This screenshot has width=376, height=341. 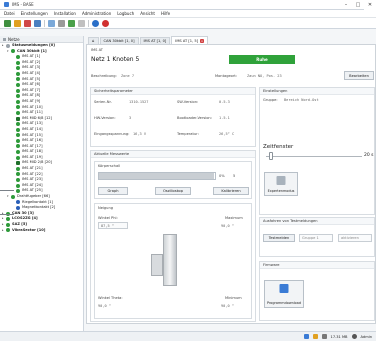 I want to click on calibrate-label: Kalibrieren, so click(x=231, y=191).